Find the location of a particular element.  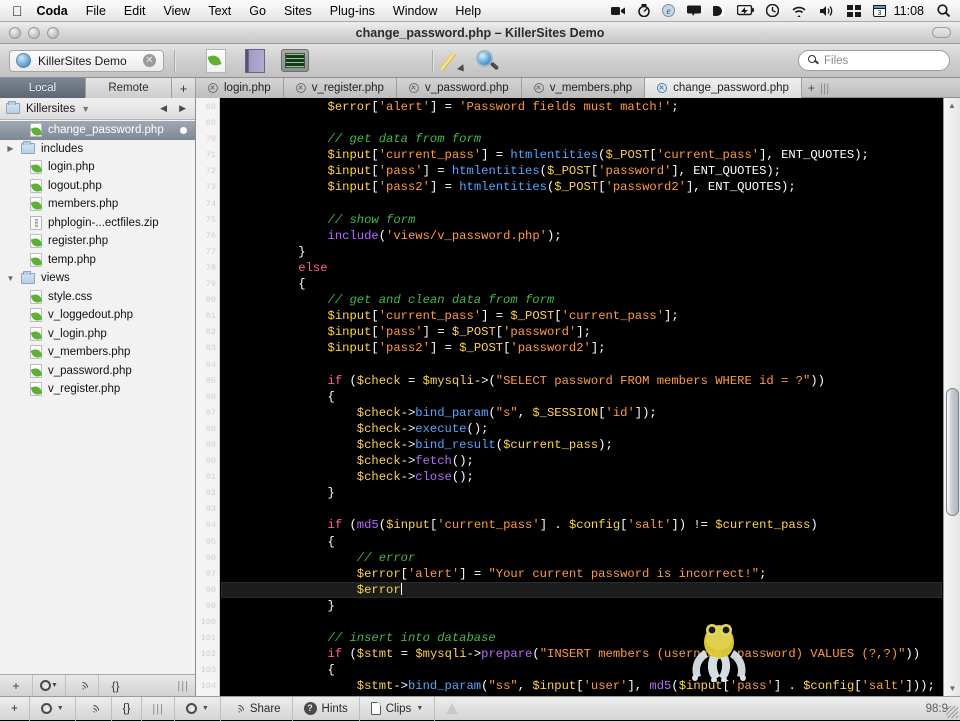

scrollbar-thumb is located at coordinates (952, 452).